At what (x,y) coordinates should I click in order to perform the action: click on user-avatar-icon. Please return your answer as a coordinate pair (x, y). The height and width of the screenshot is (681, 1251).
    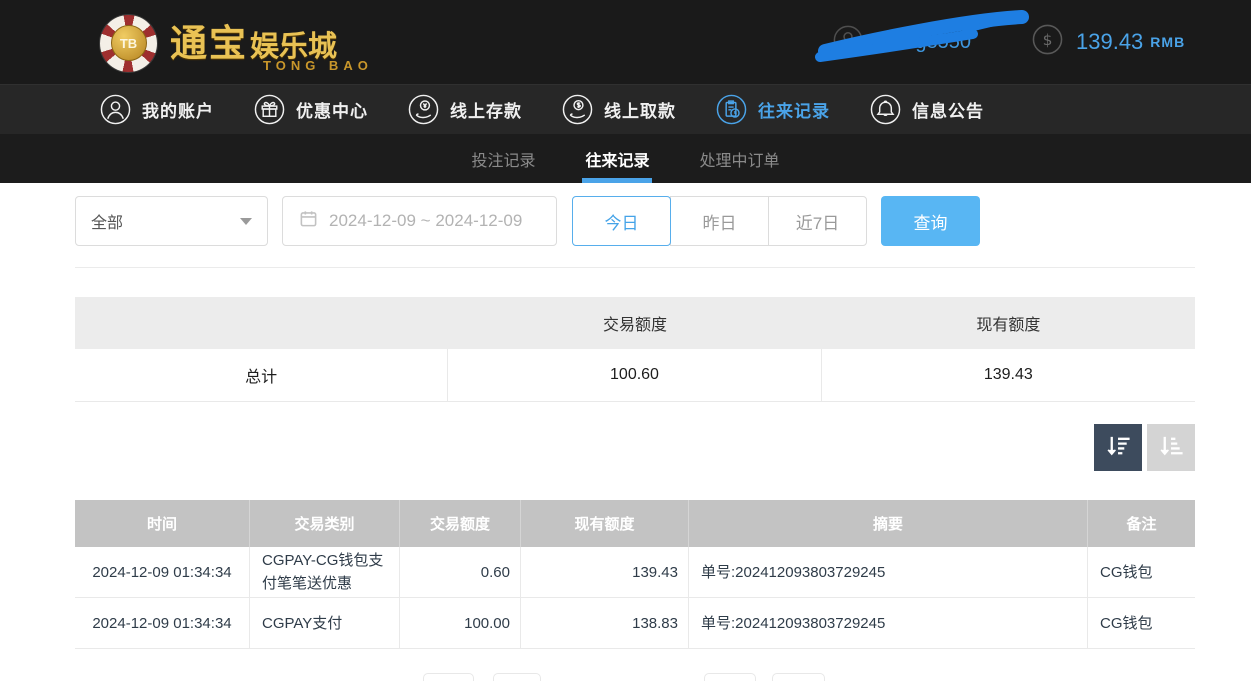
    Looking at the image, I should click on (848, 42).